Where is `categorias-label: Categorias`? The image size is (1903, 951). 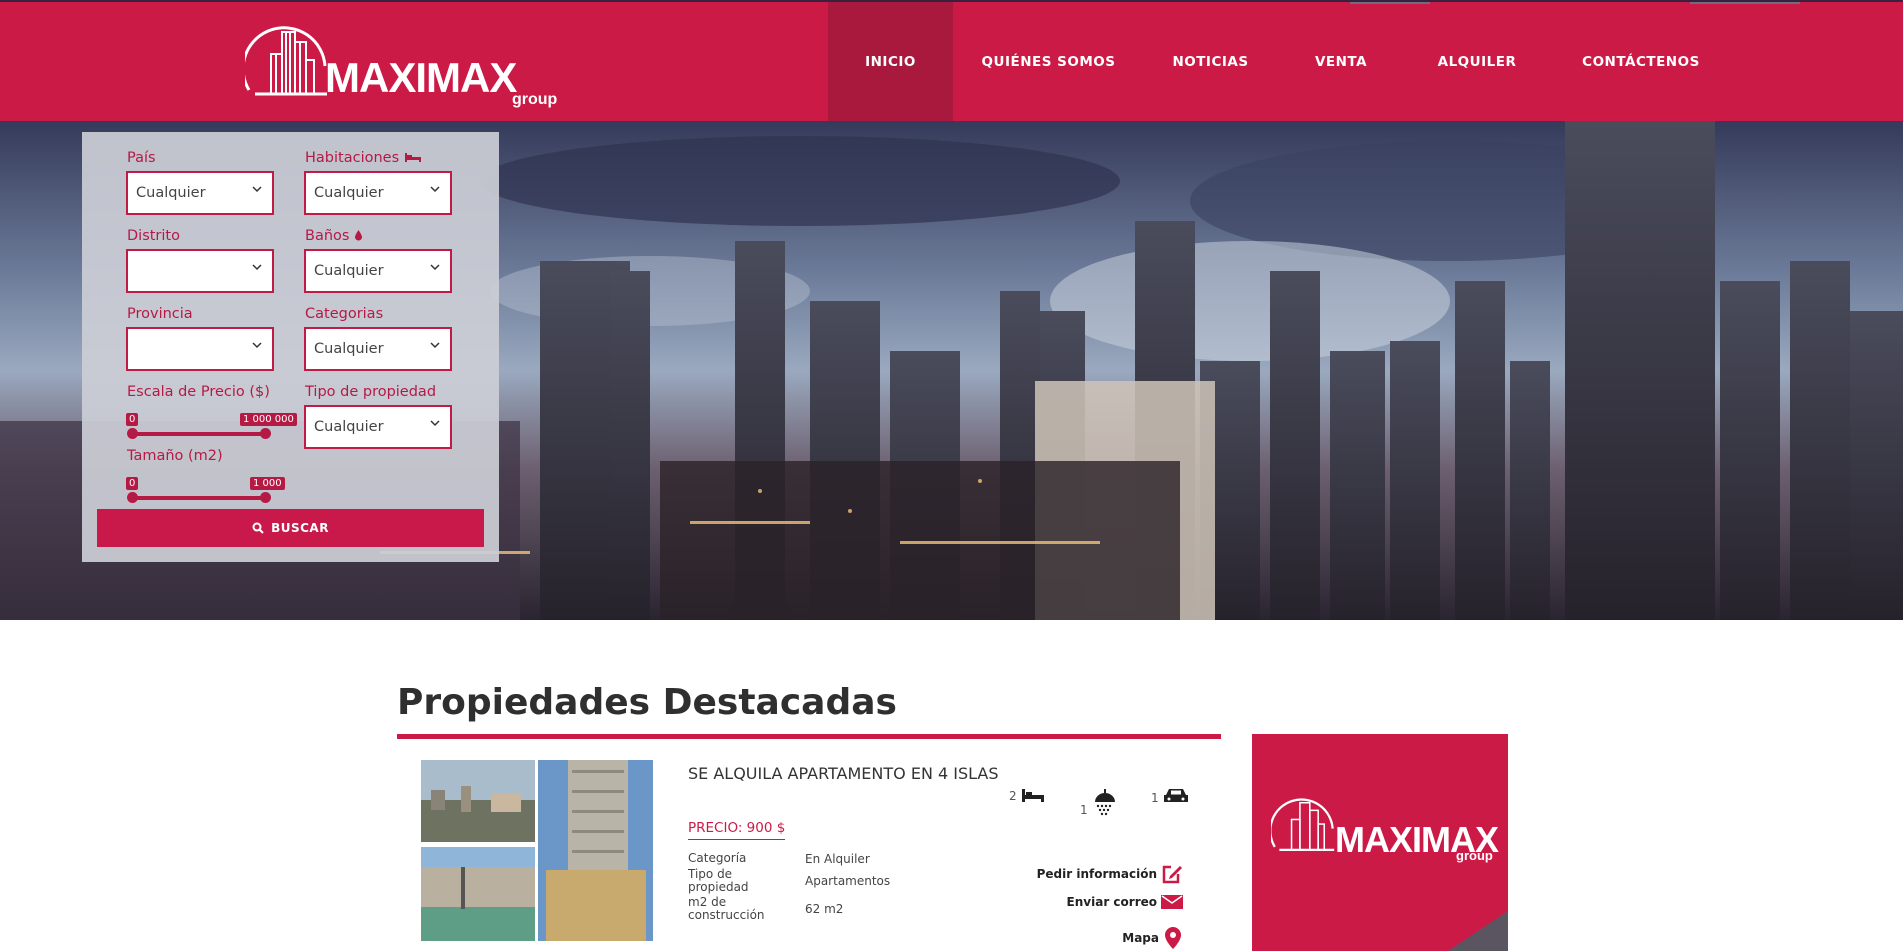
categorias-label: Categorias is located at coordinates (344, 314).